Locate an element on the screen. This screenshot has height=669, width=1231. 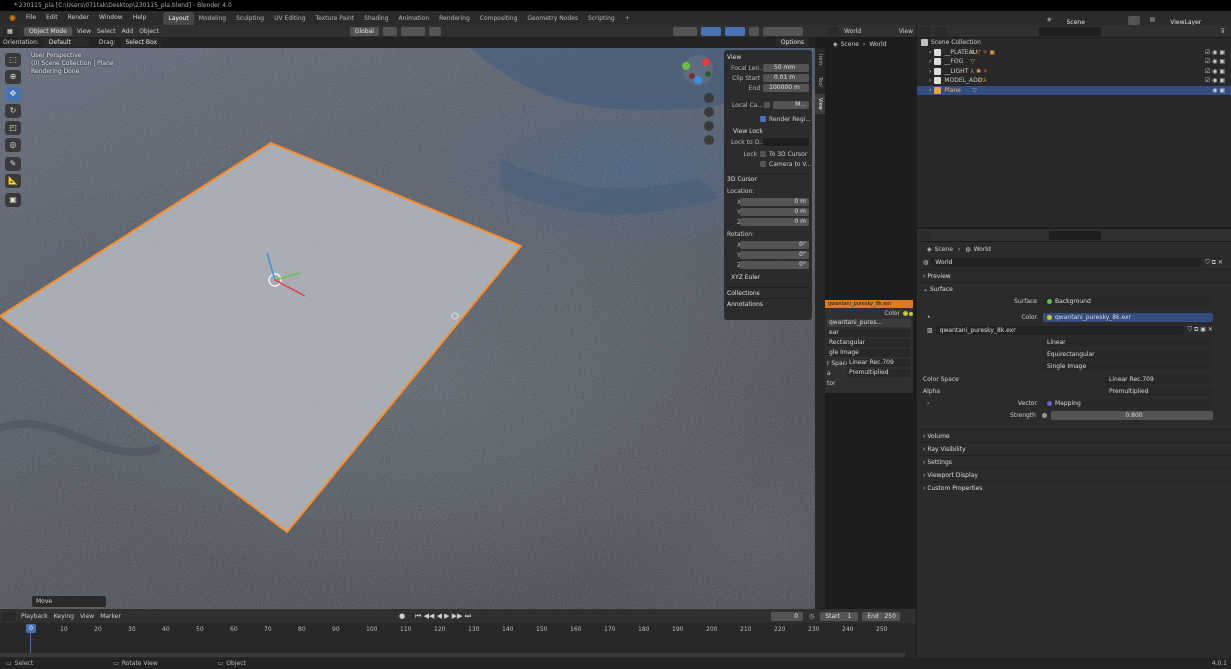
playhead: 0 is located at coordinates (31, 628).